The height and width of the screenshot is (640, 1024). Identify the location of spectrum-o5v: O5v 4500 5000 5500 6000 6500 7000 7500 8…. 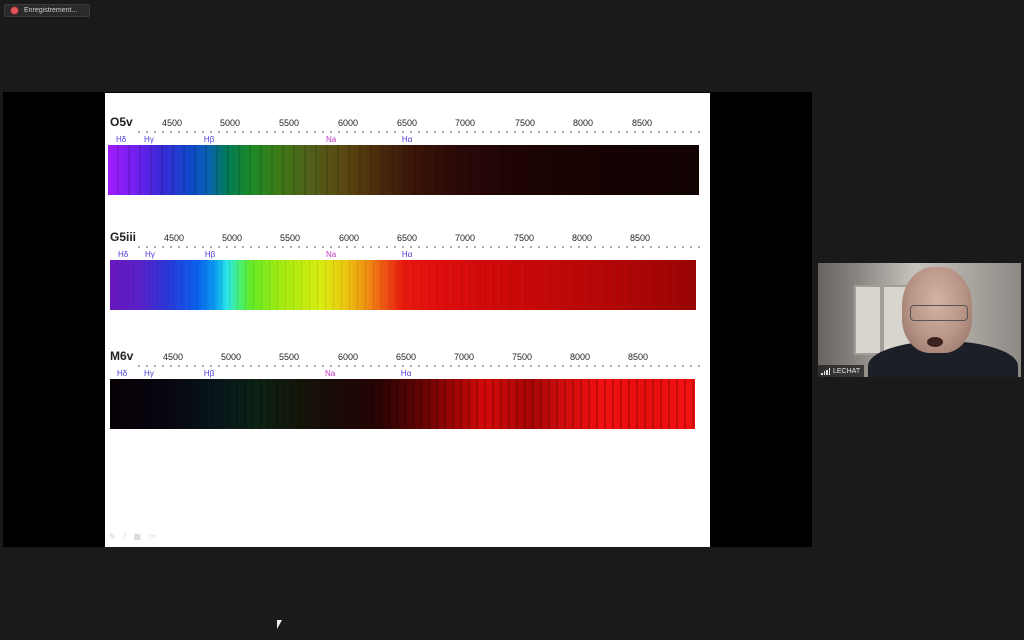
(407, 160).